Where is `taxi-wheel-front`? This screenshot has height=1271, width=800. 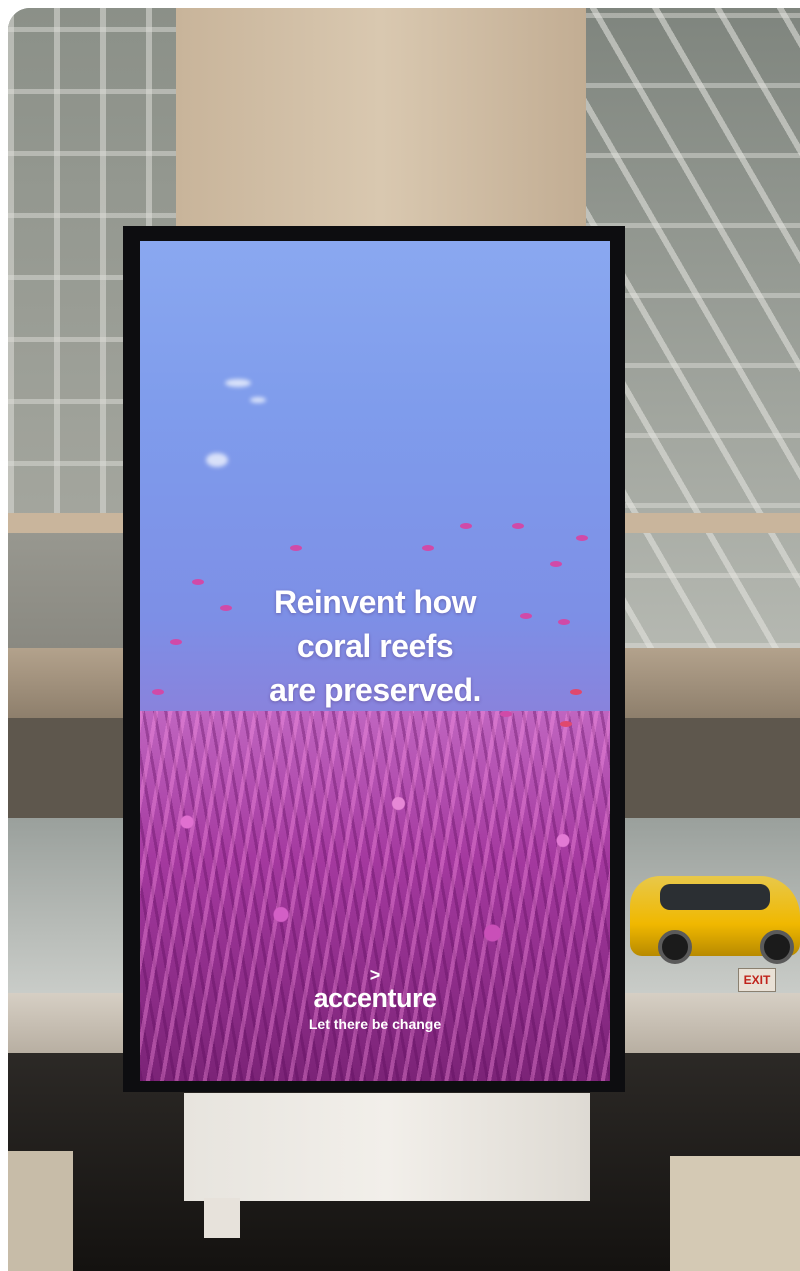
taxi-wheel-front is located at coordinates (675, 947).